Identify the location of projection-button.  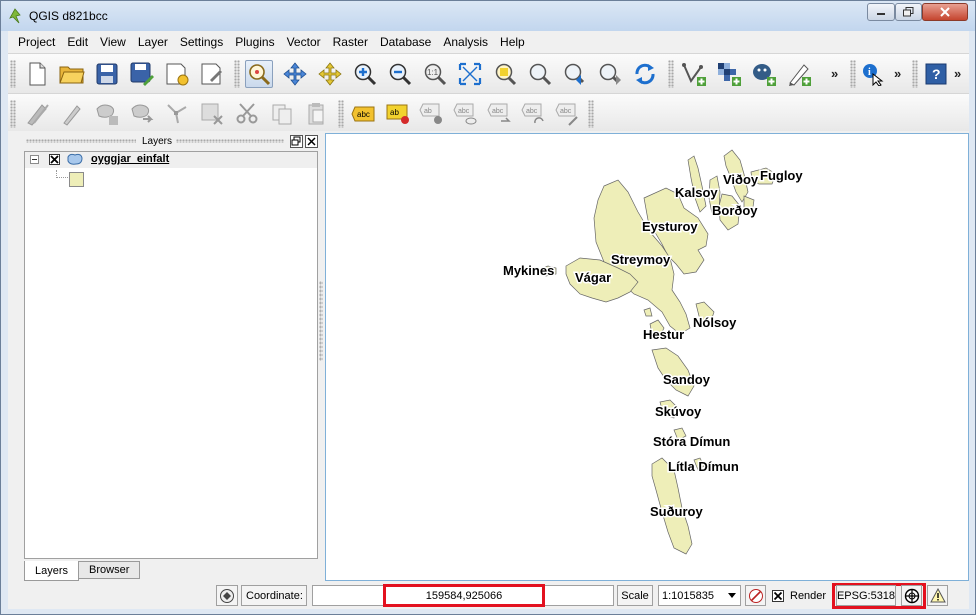
(911, 595).